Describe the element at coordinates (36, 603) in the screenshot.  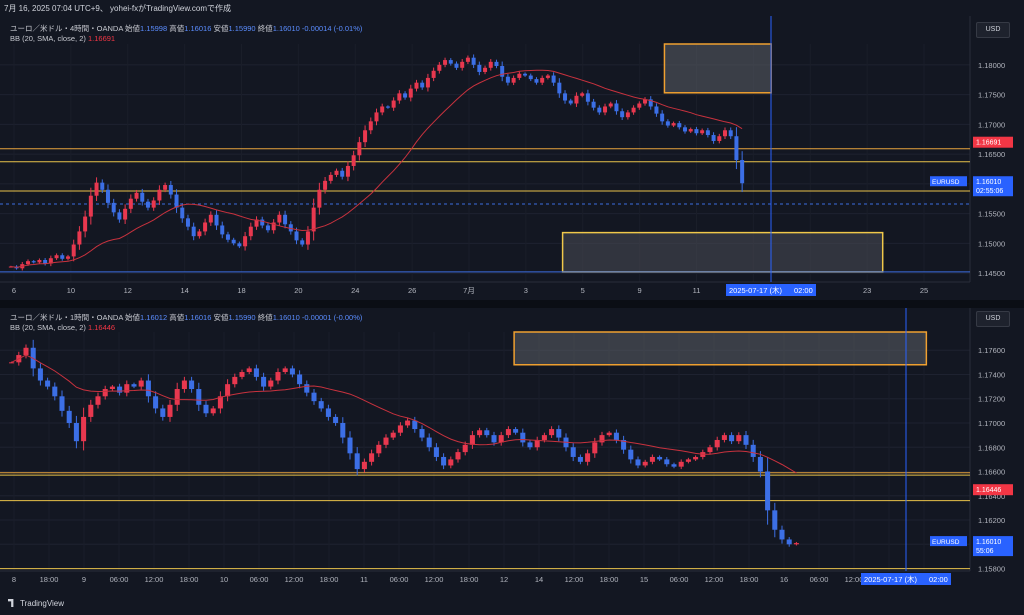
I see `tradingview-logo: TradingView` at that location.